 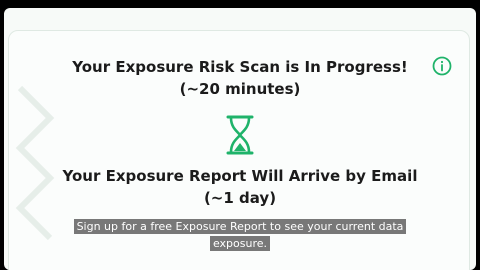 What do you see at coordinates (240, 67) in the screenshot?
I see `scan-progress-title: Your Exposure Risk Scan is In Progress!` at bounding box center [240, 67].